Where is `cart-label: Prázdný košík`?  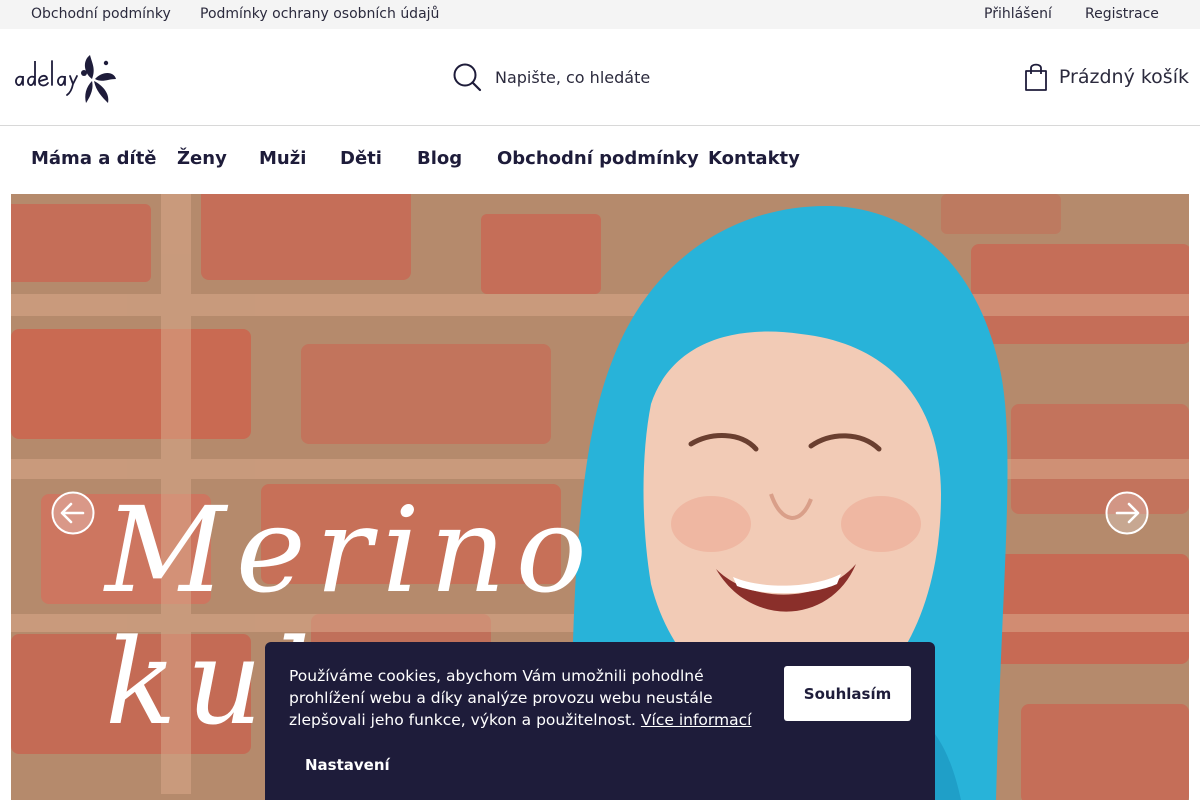 cart-label: Prázdný košík is located at coordinates (1123, 77).